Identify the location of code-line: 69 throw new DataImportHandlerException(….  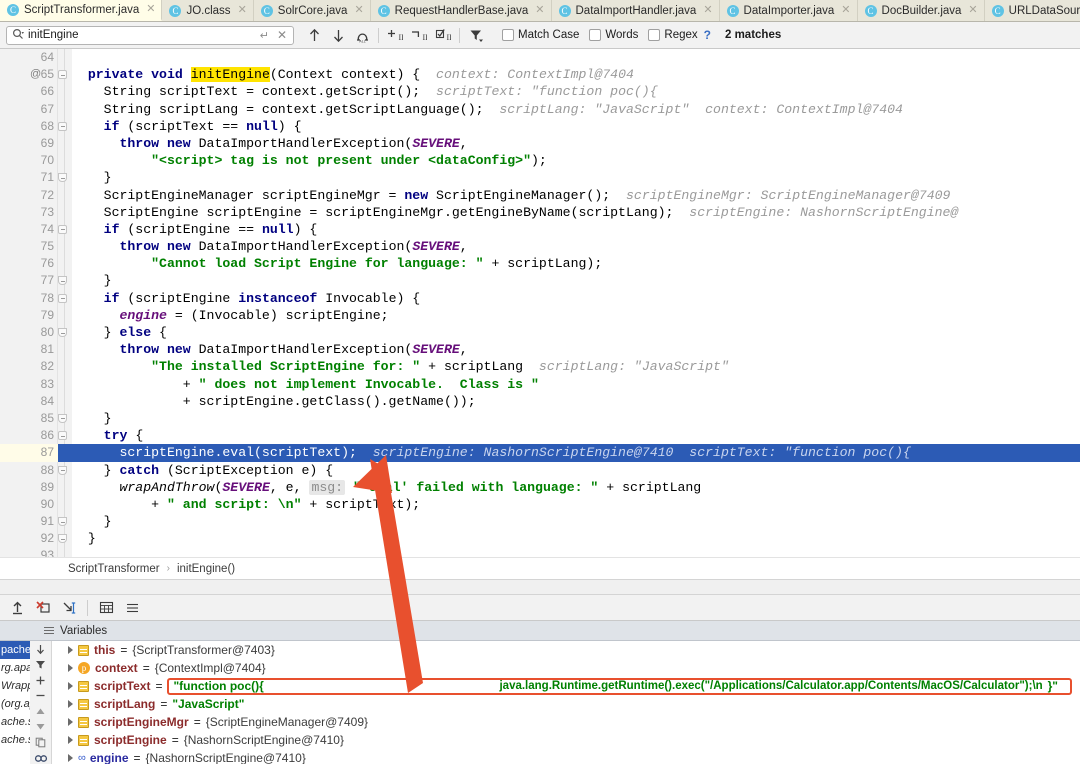
(540, 143).